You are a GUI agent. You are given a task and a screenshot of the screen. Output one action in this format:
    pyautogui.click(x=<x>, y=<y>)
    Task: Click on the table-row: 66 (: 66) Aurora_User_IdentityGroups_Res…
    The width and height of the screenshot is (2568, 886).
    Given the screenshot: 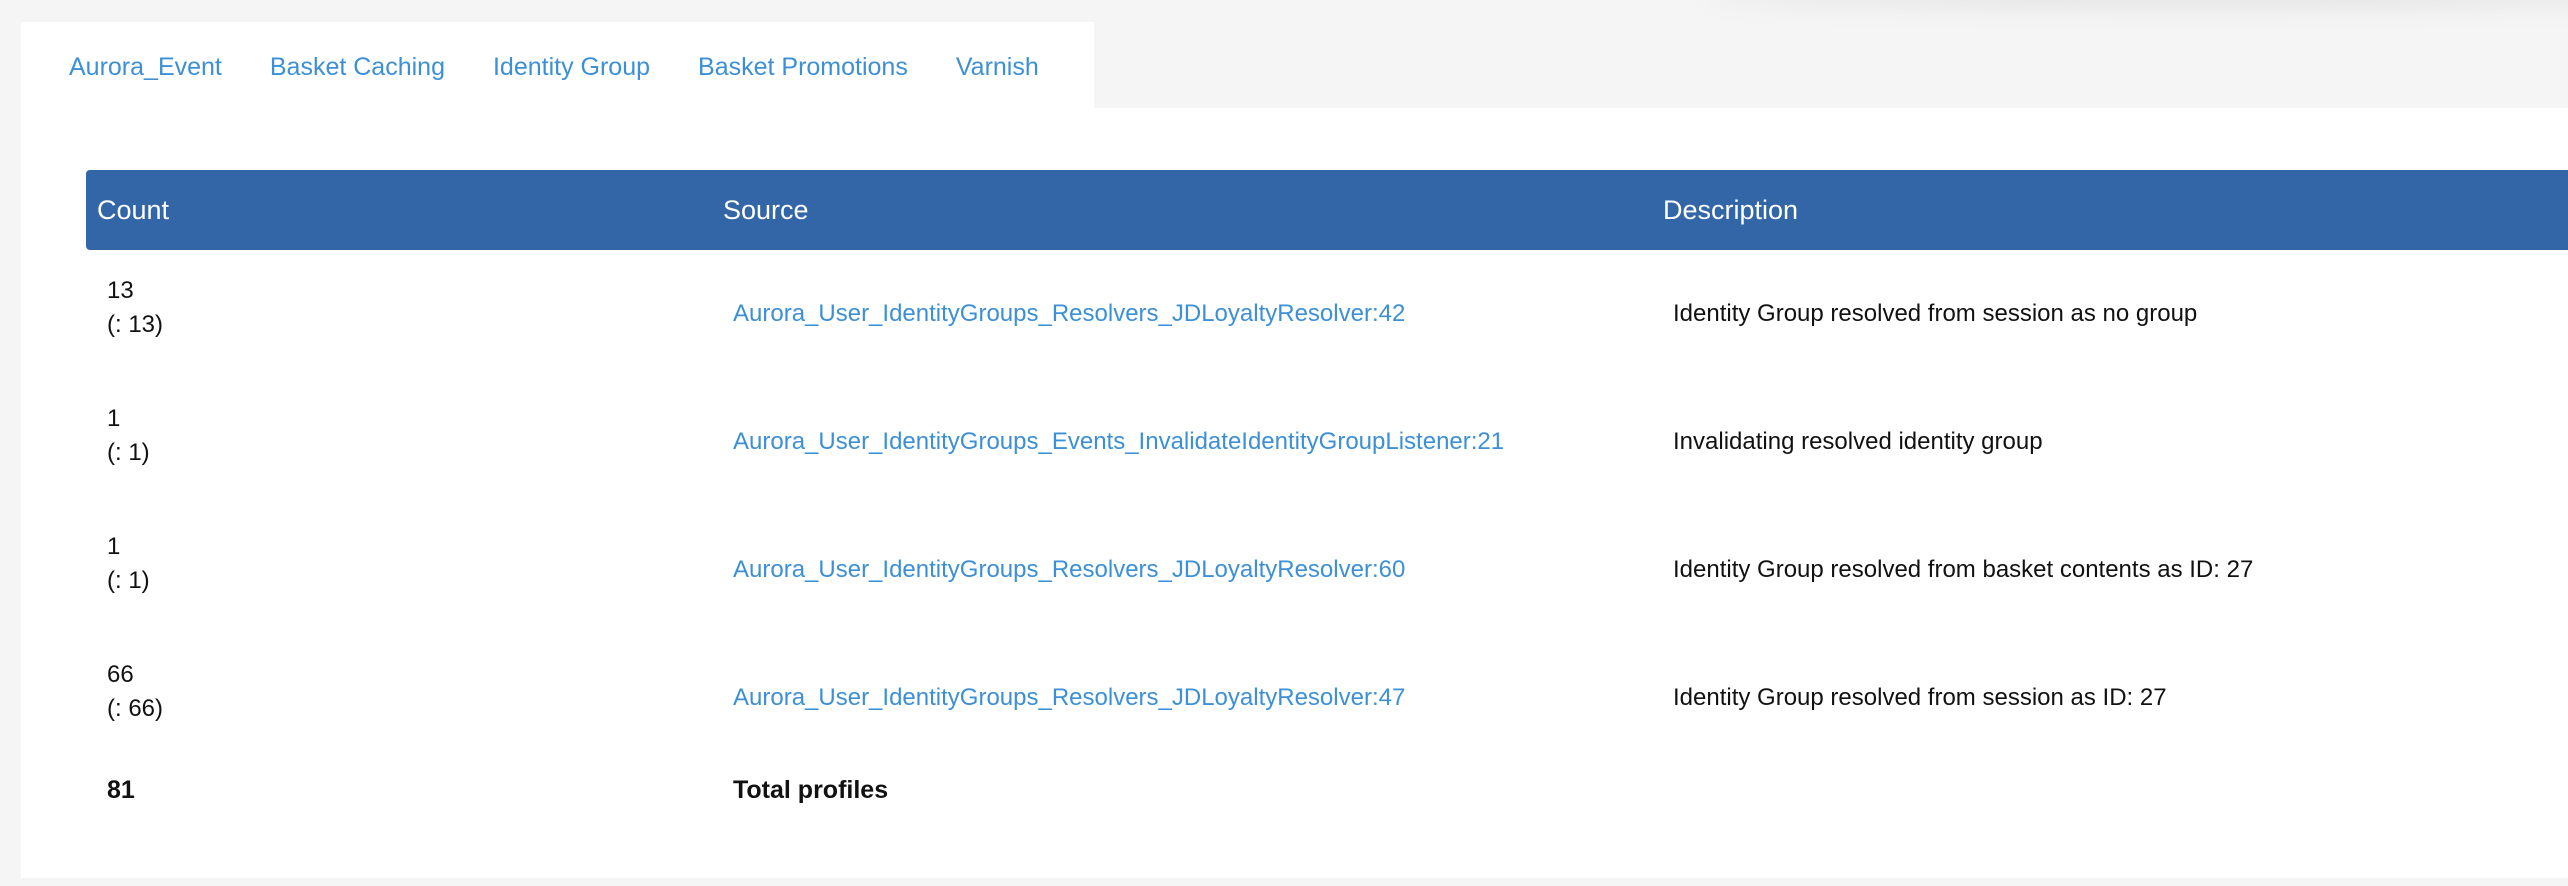 What is the action you would take?
    pyautogui.click(x=1327, y=698)
    